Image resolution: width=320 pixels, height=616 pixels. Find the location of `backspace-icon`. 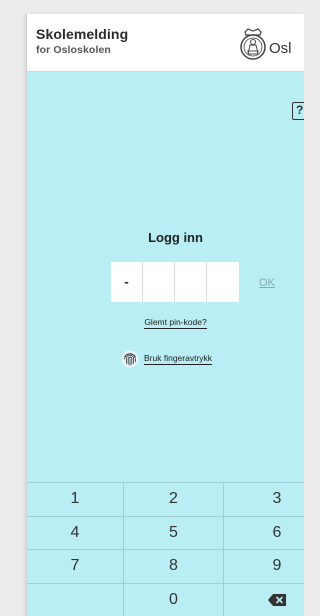

backspace-icon is located at coordinates (277, 599).